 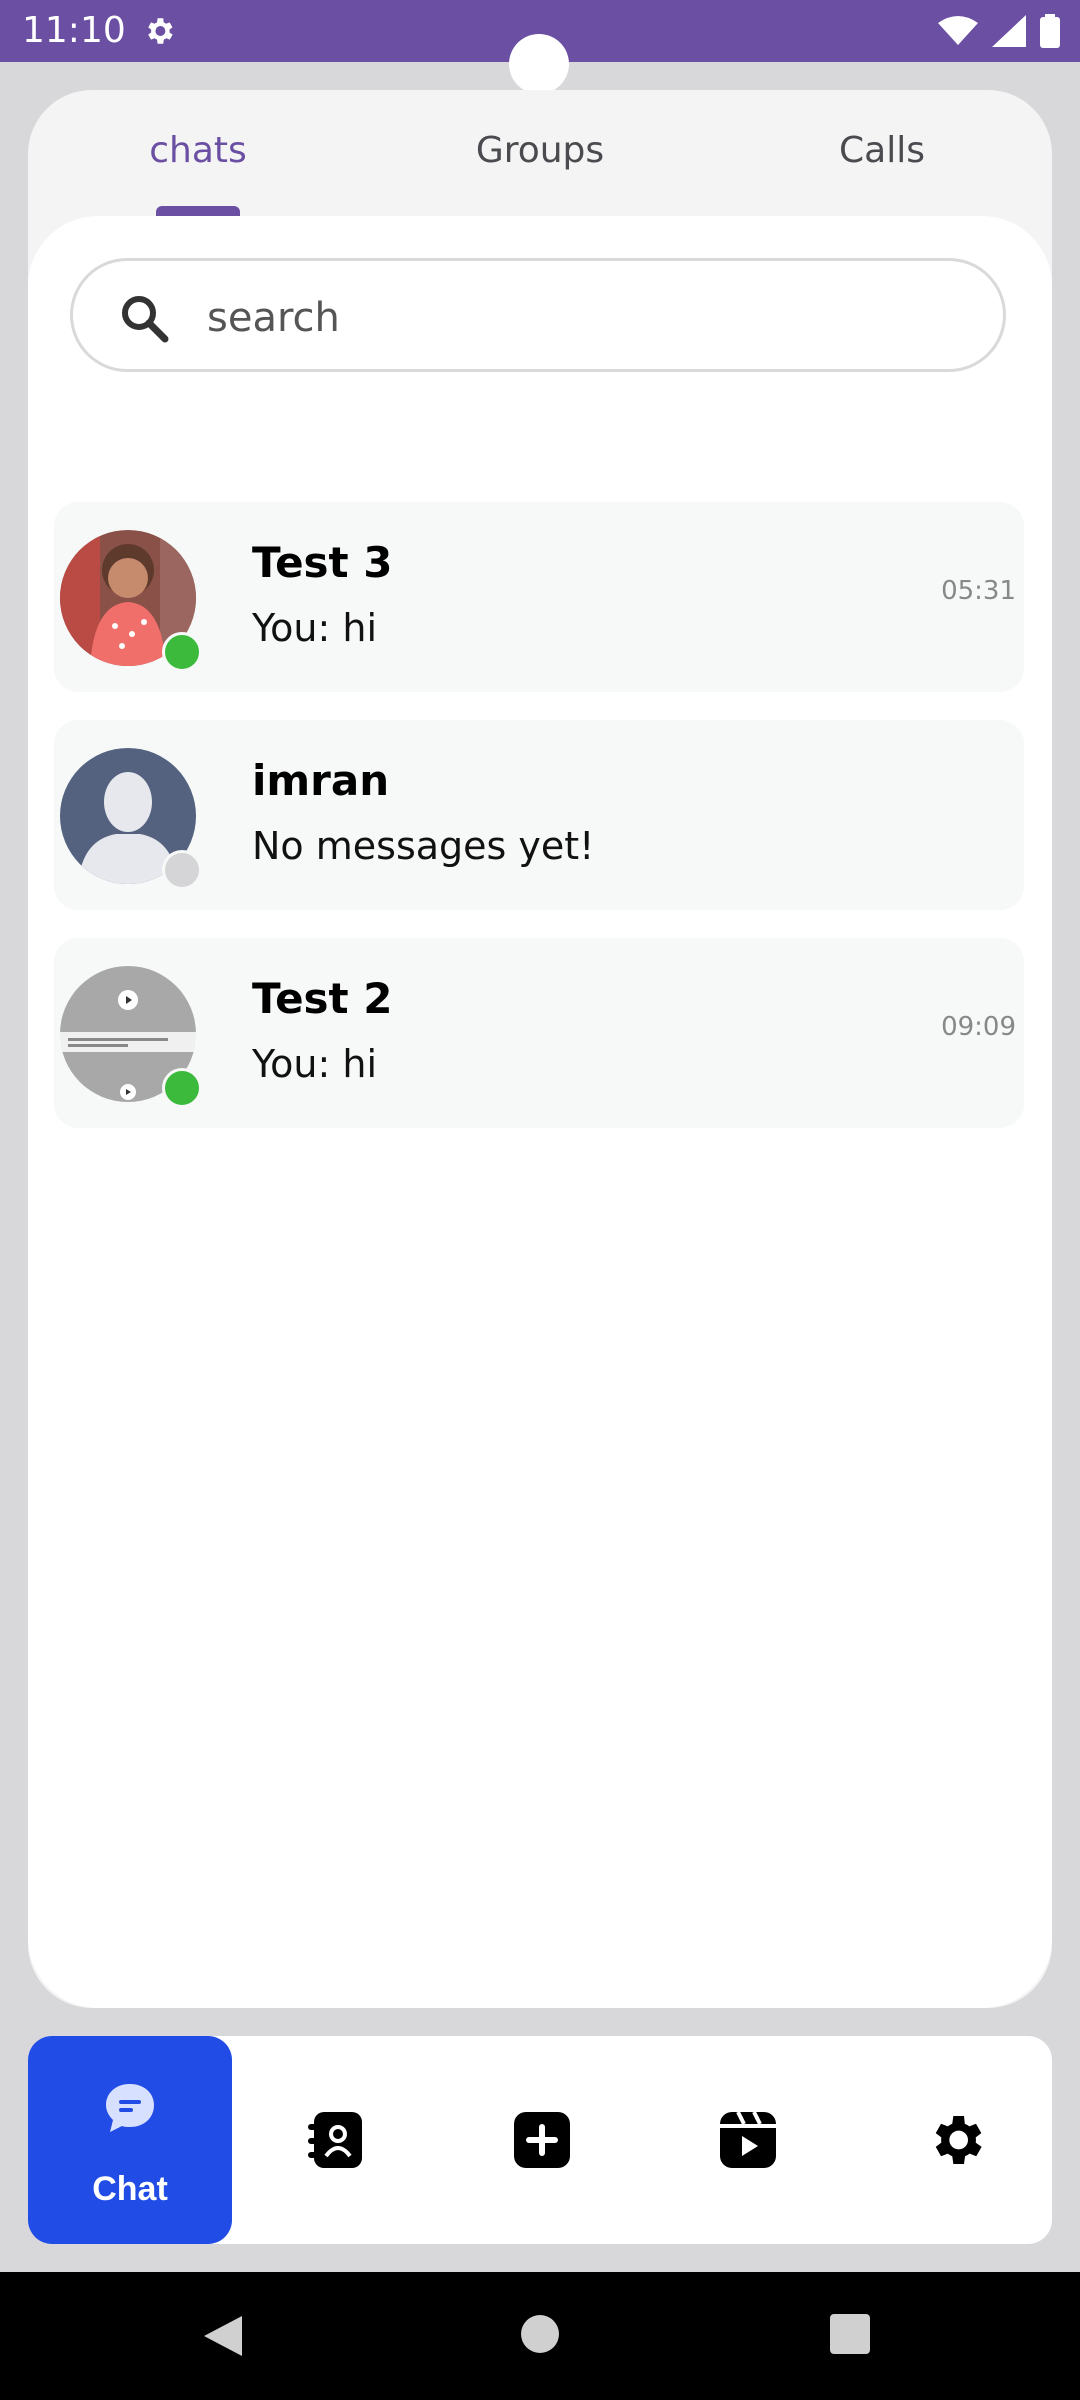 What do you see at coordinates (958, 30) in the screenshot?
I see `wifi-icon` at bounding box center [958, 30].